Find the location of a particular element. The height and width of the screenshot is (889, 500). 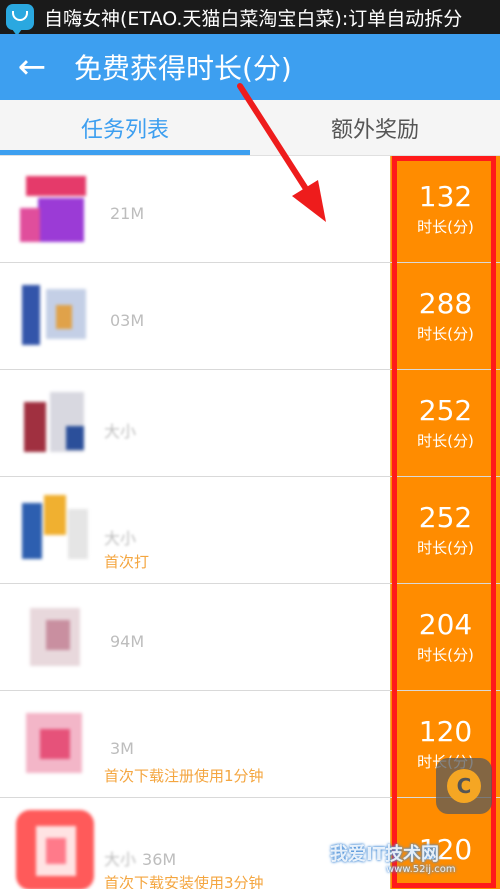

list-item: 大小 36M 首次下载安装使用3分钟 120 is located at coordinates (250, 843).